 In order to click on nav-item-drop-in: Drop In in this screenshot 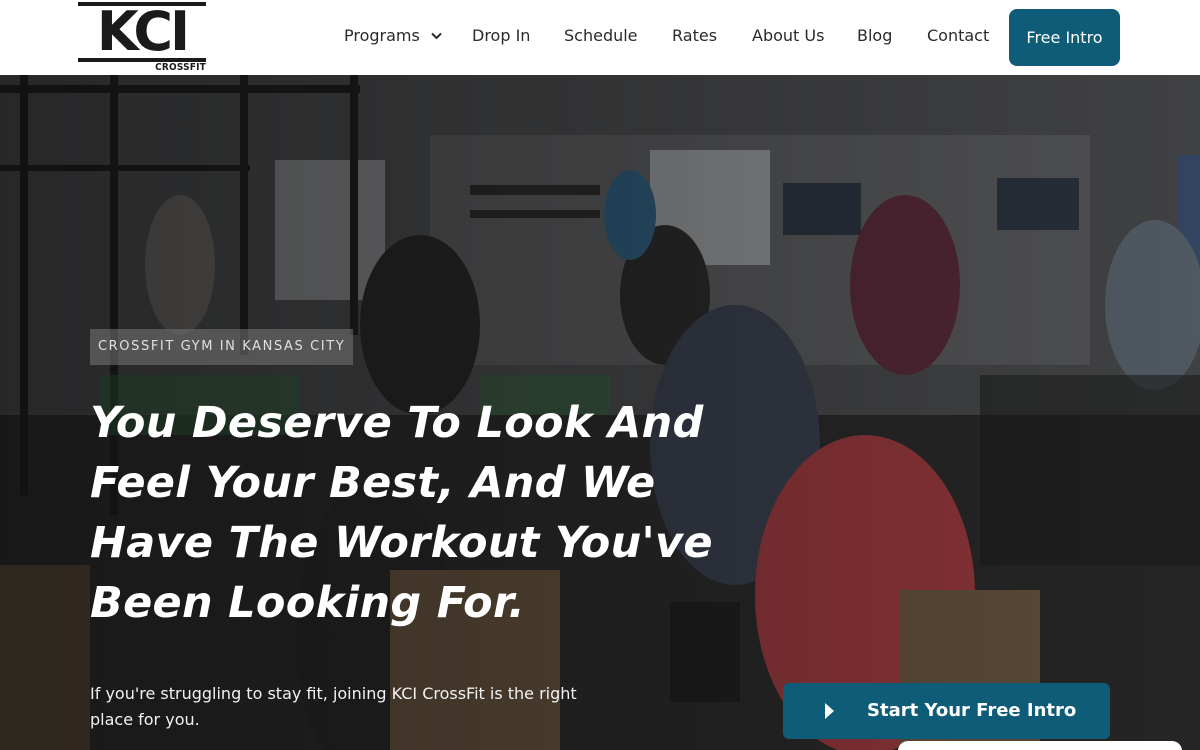, I will do `click(501, 35)`.